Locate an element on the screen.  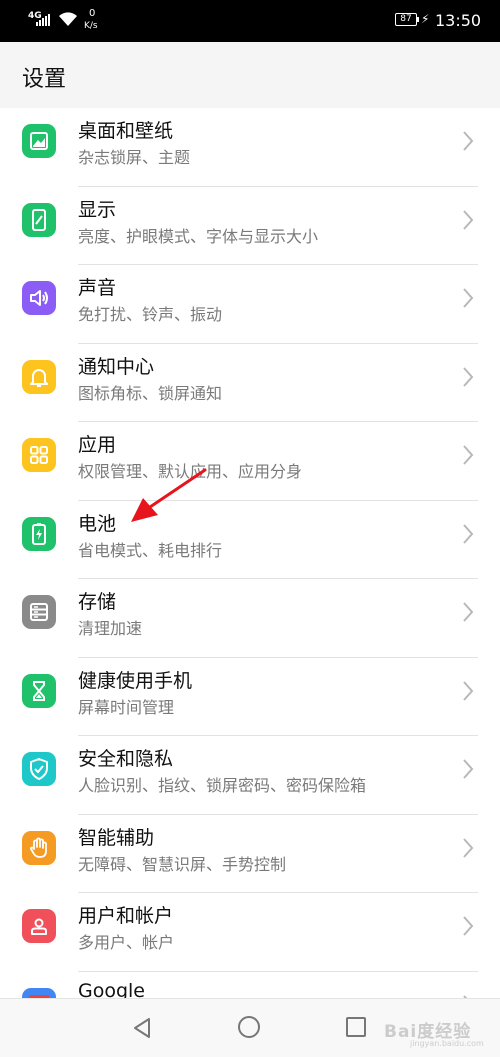
hourglass-icon is located at coordinates (39, 690).